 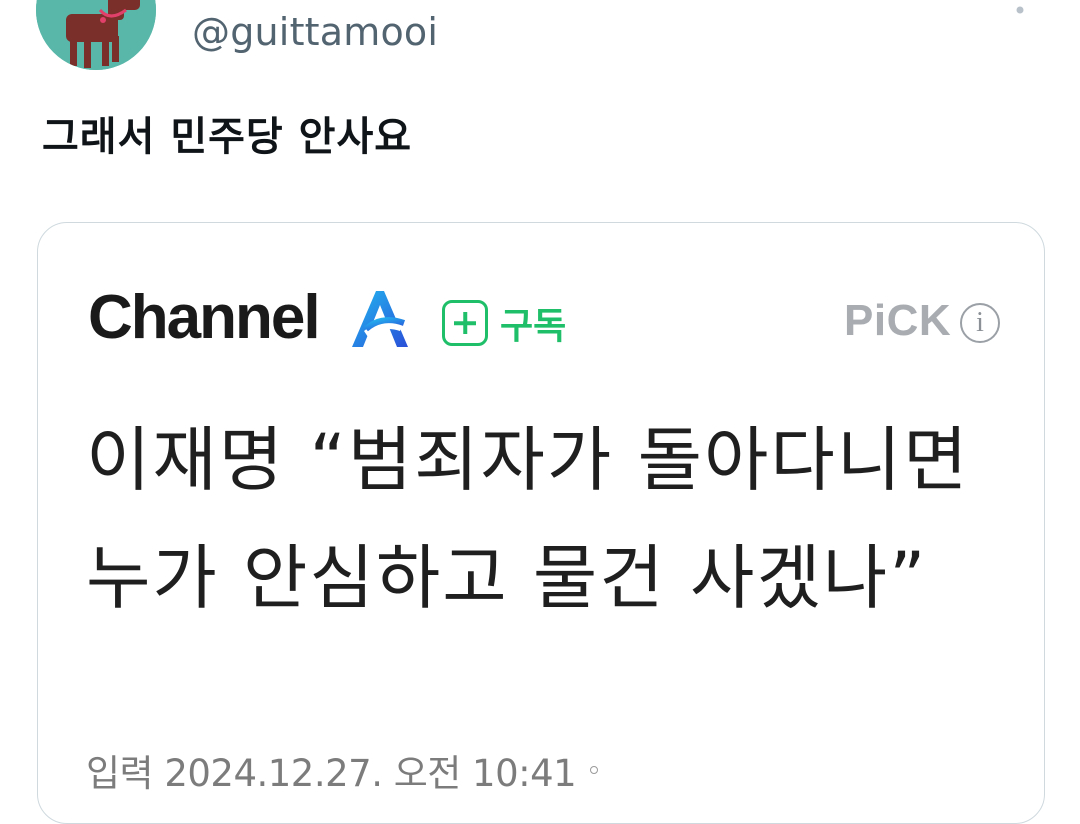 I want to click on more-options-icon, so click(x=1020, y=11).